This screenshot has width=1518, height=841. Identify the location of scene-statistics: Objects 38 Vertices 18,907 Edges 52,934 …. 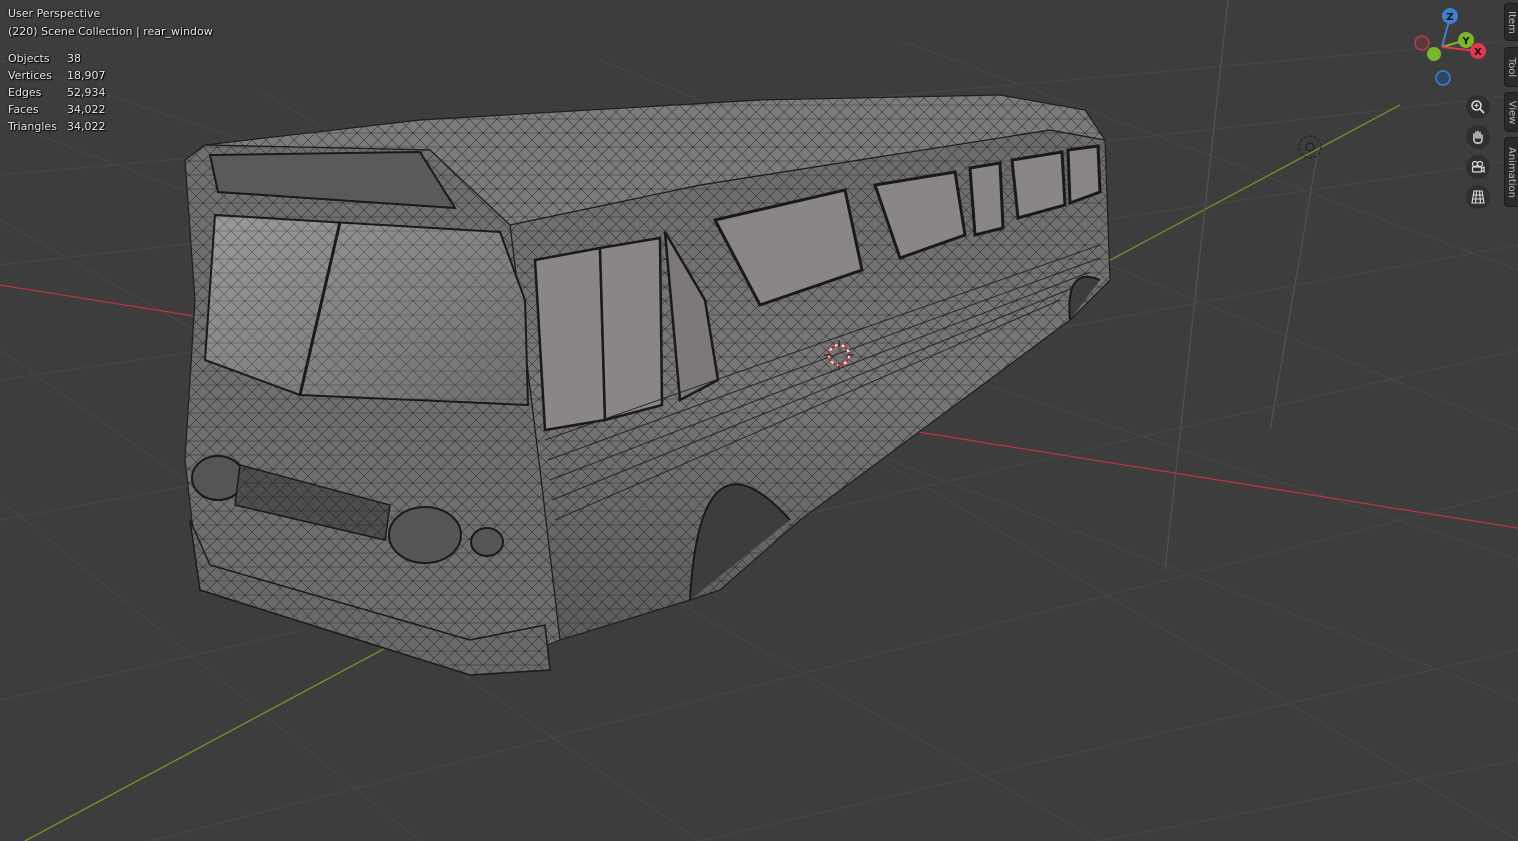
(110, 92).